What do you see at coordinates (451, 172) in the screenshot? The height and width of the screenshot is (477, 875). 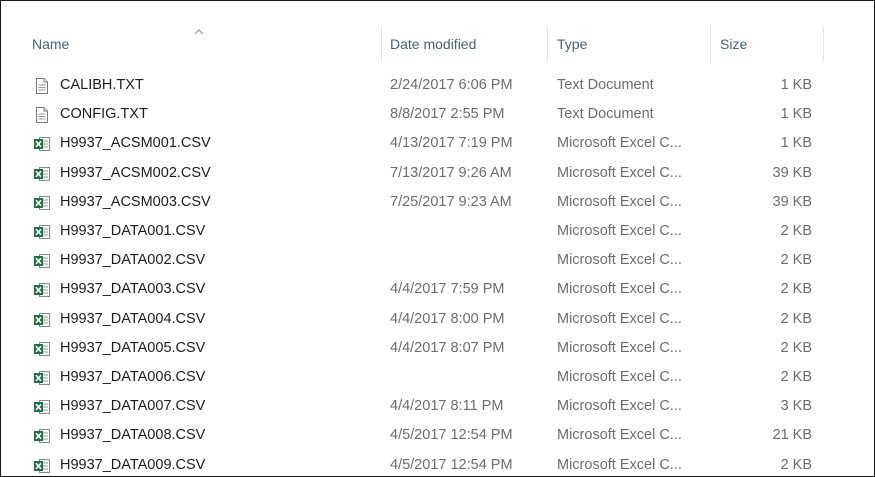 I see `file-date-modified: 7/13/2017 9:26 AM` at bounding box center [451, 172].